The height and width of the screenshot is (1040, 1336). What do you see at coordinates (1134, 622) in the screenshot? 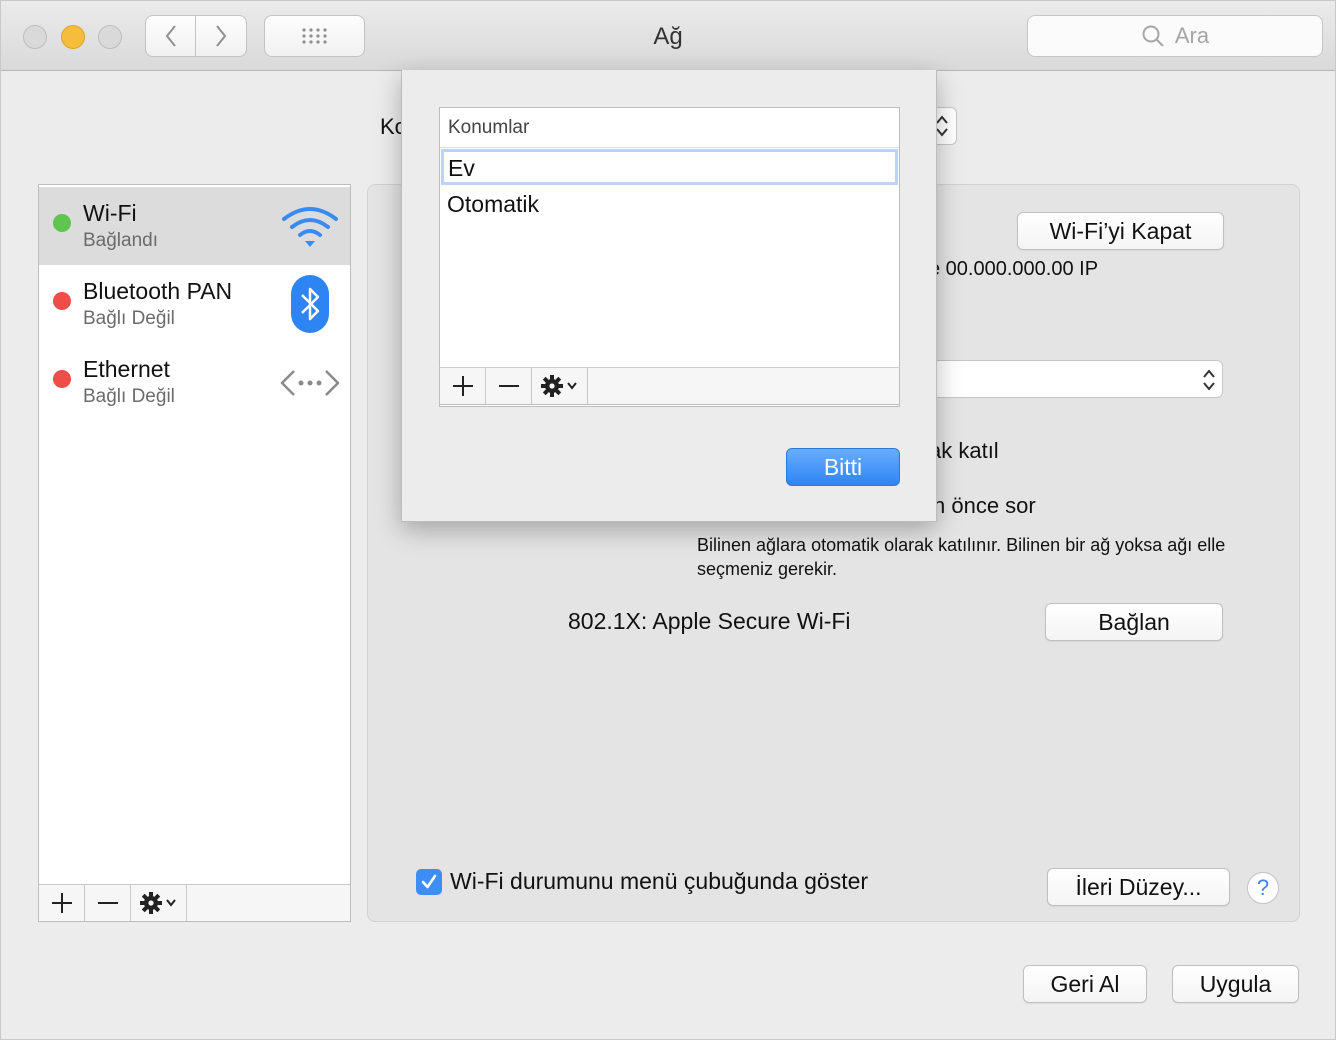
I see `connect-button: Bağlan` at bounding box center [1134, 622].